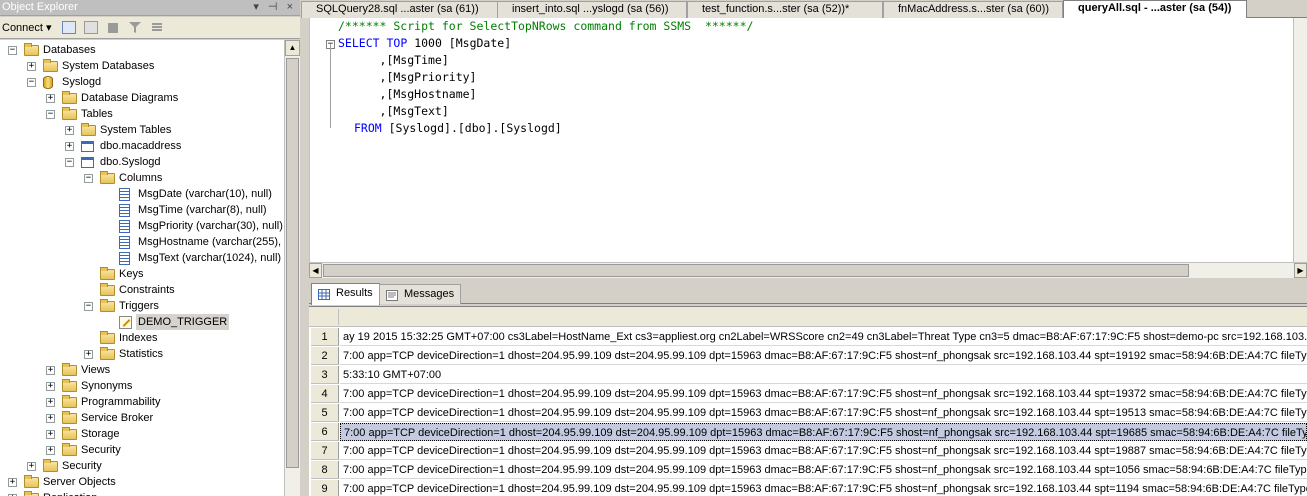 This screenshot has height=496, width=1307. I want to click on tree-node: + Views, so click(142, 370).